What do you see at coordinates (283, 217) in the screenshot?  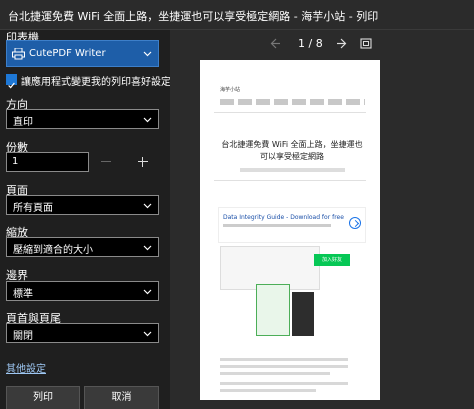 I see `preview-ad-title: Data Integrity Guide - Download for free` at bounding box center [283, 217].